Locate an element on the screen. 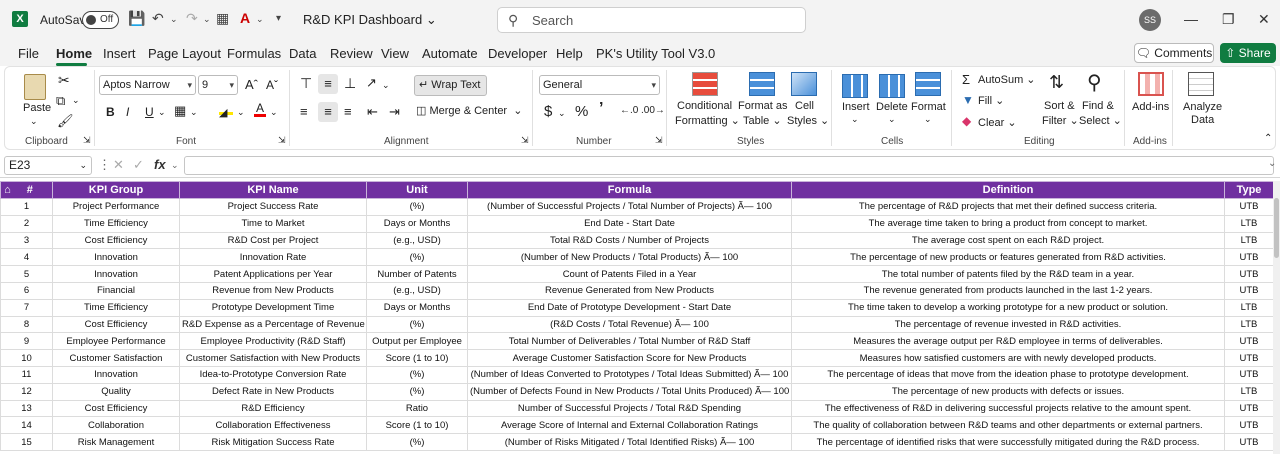 This screenshot has width=1280, height=454. align-middle-icon: ≡ is located at coordinates (328, 84).